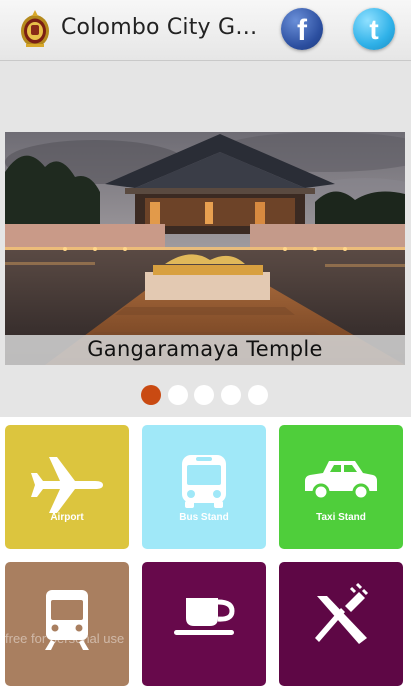 This screenshot has height=686, width=411. What do you see at coordinates (67, 620) in the screenshot?
I see `train-icon` at bounding box center [67, 620].